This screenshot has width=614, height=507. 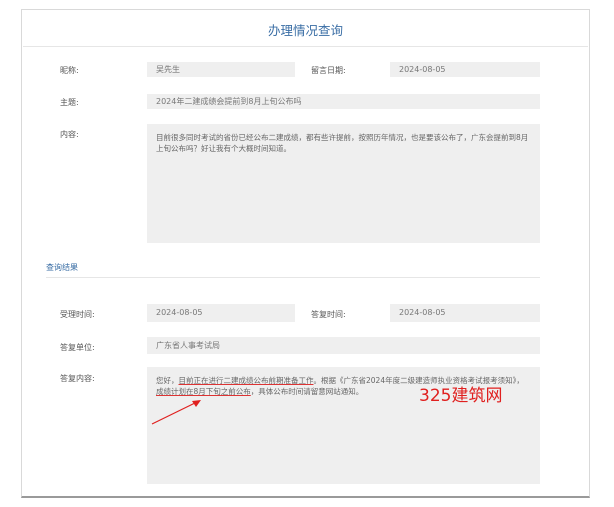 What do you see at coordinates (77, 314) in the screenshot?
I see `accept-time-label: 受理时间:` at bounding box center [77, 314].